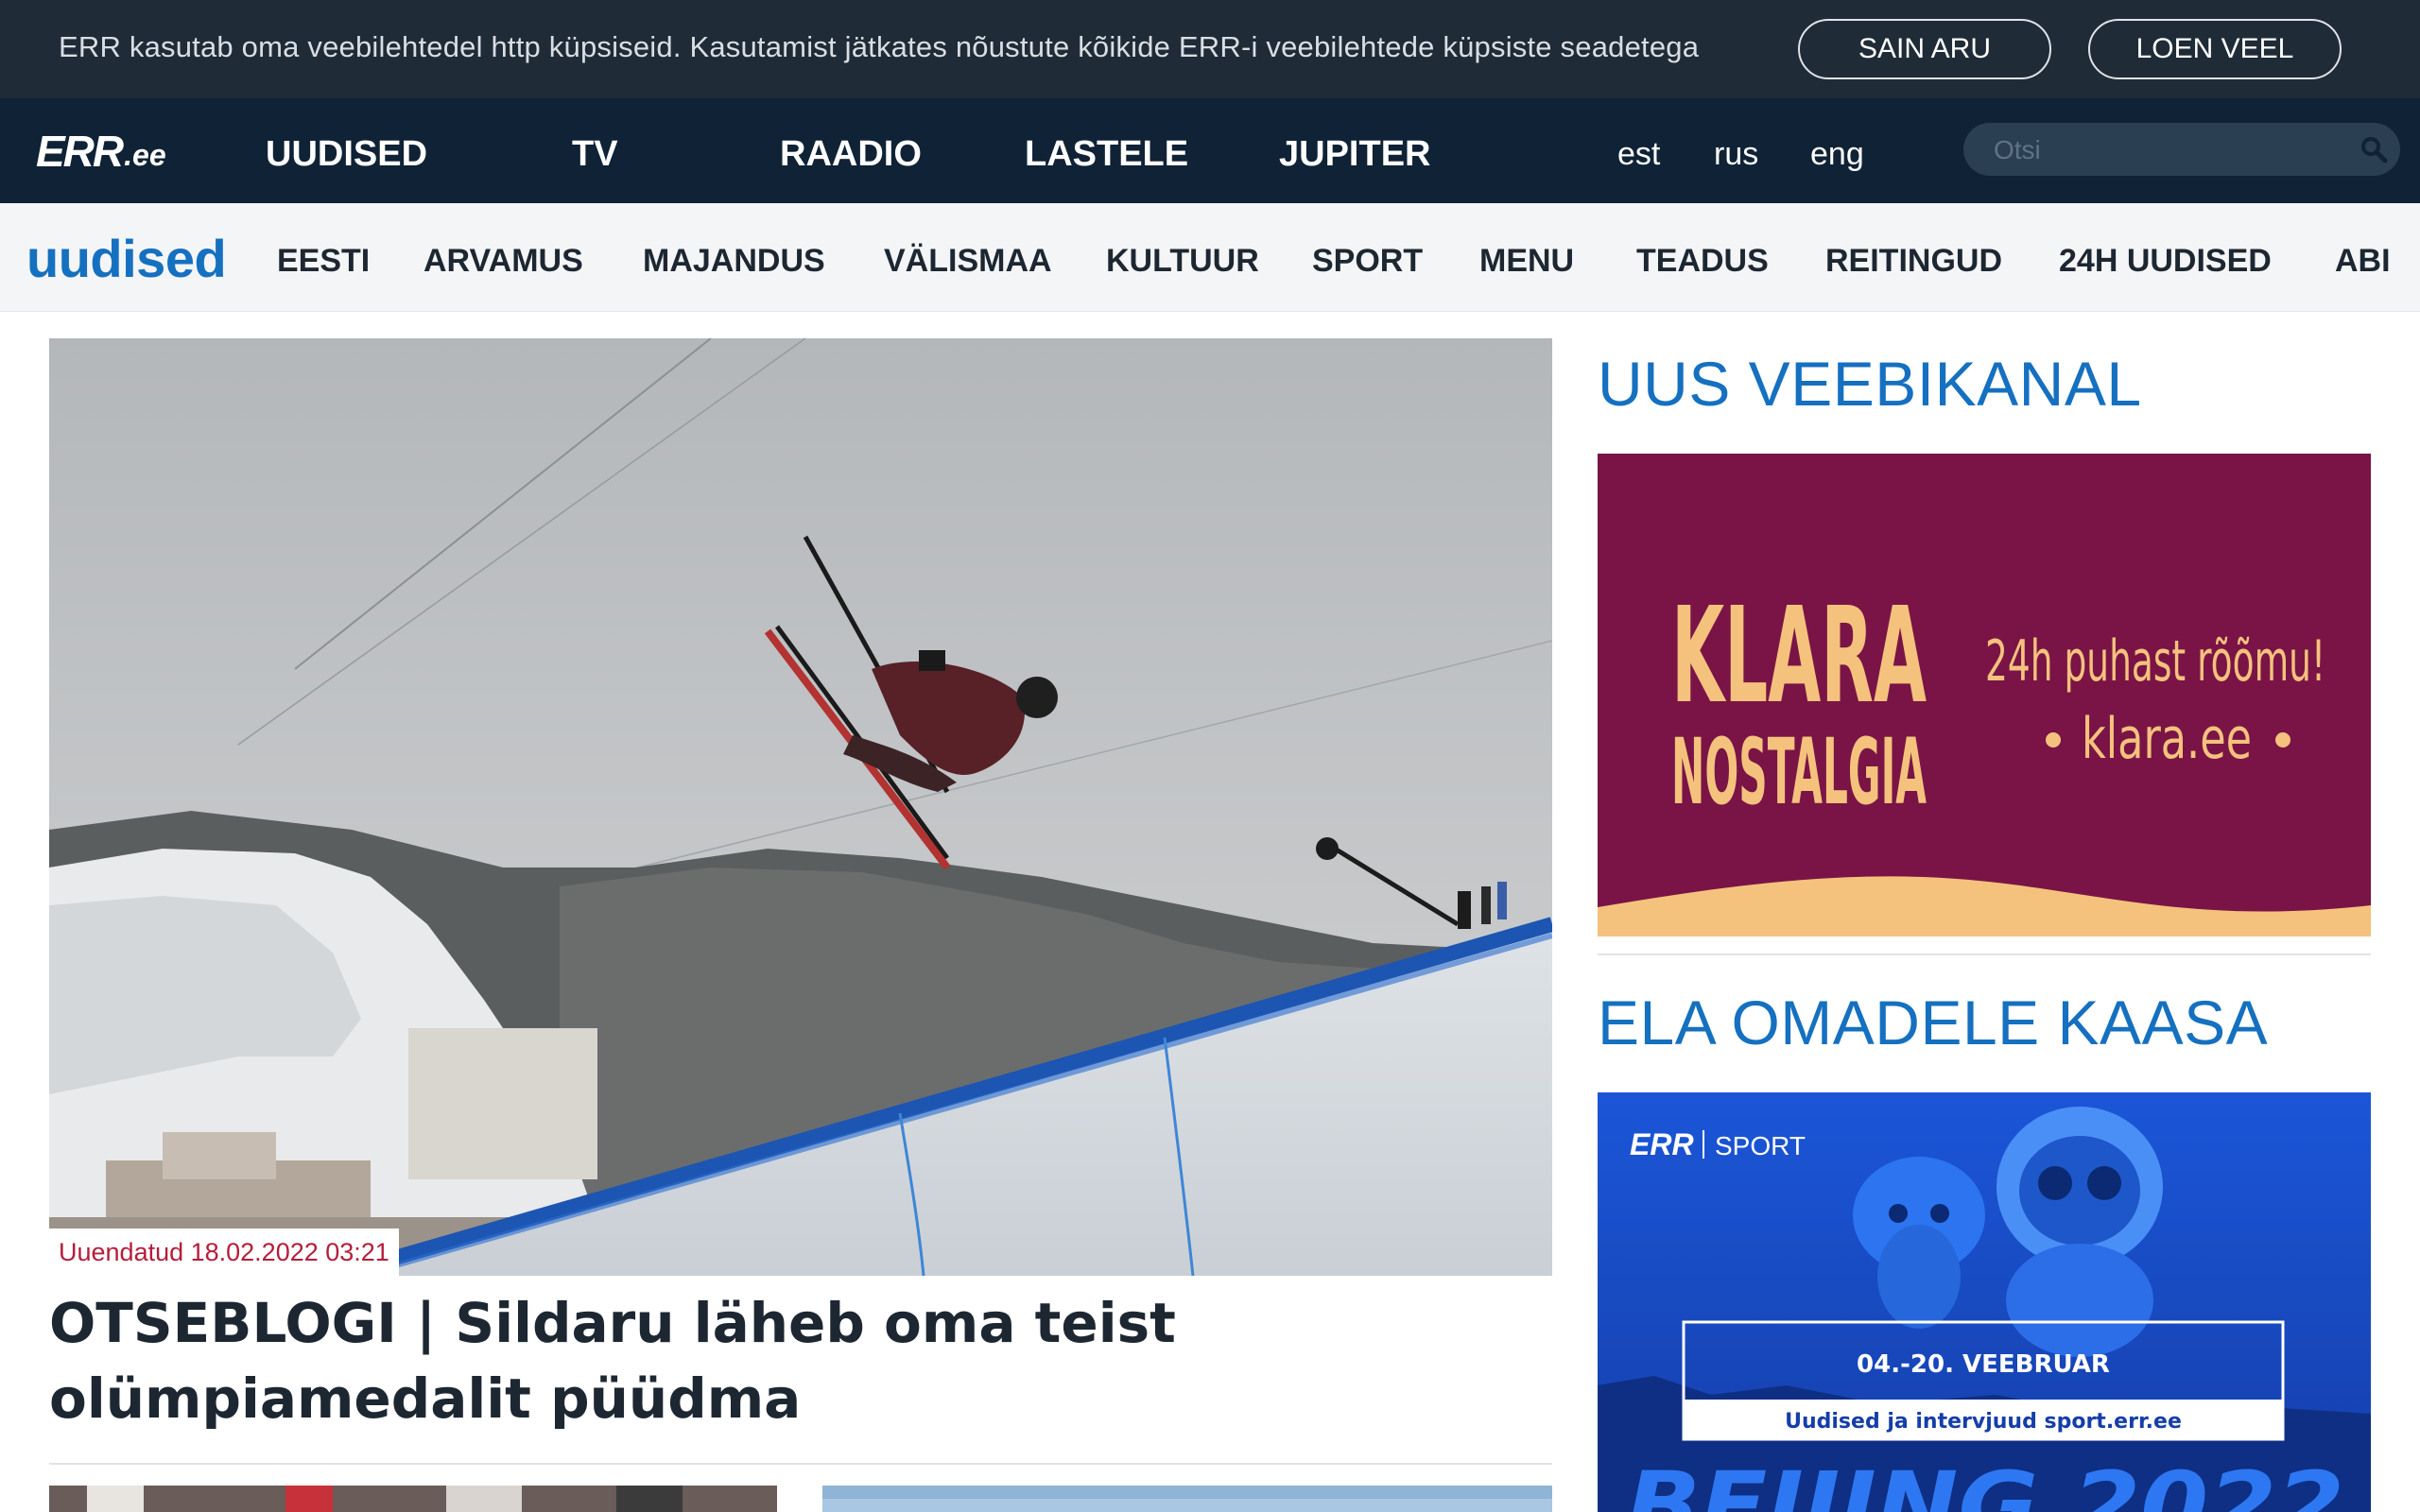 This screenshot has height=1512, width=2420. Describe the element at coordinates (2215, 49) in the screenshot. I see `cookie-read-more-button: LOEN VEEL` at that location.